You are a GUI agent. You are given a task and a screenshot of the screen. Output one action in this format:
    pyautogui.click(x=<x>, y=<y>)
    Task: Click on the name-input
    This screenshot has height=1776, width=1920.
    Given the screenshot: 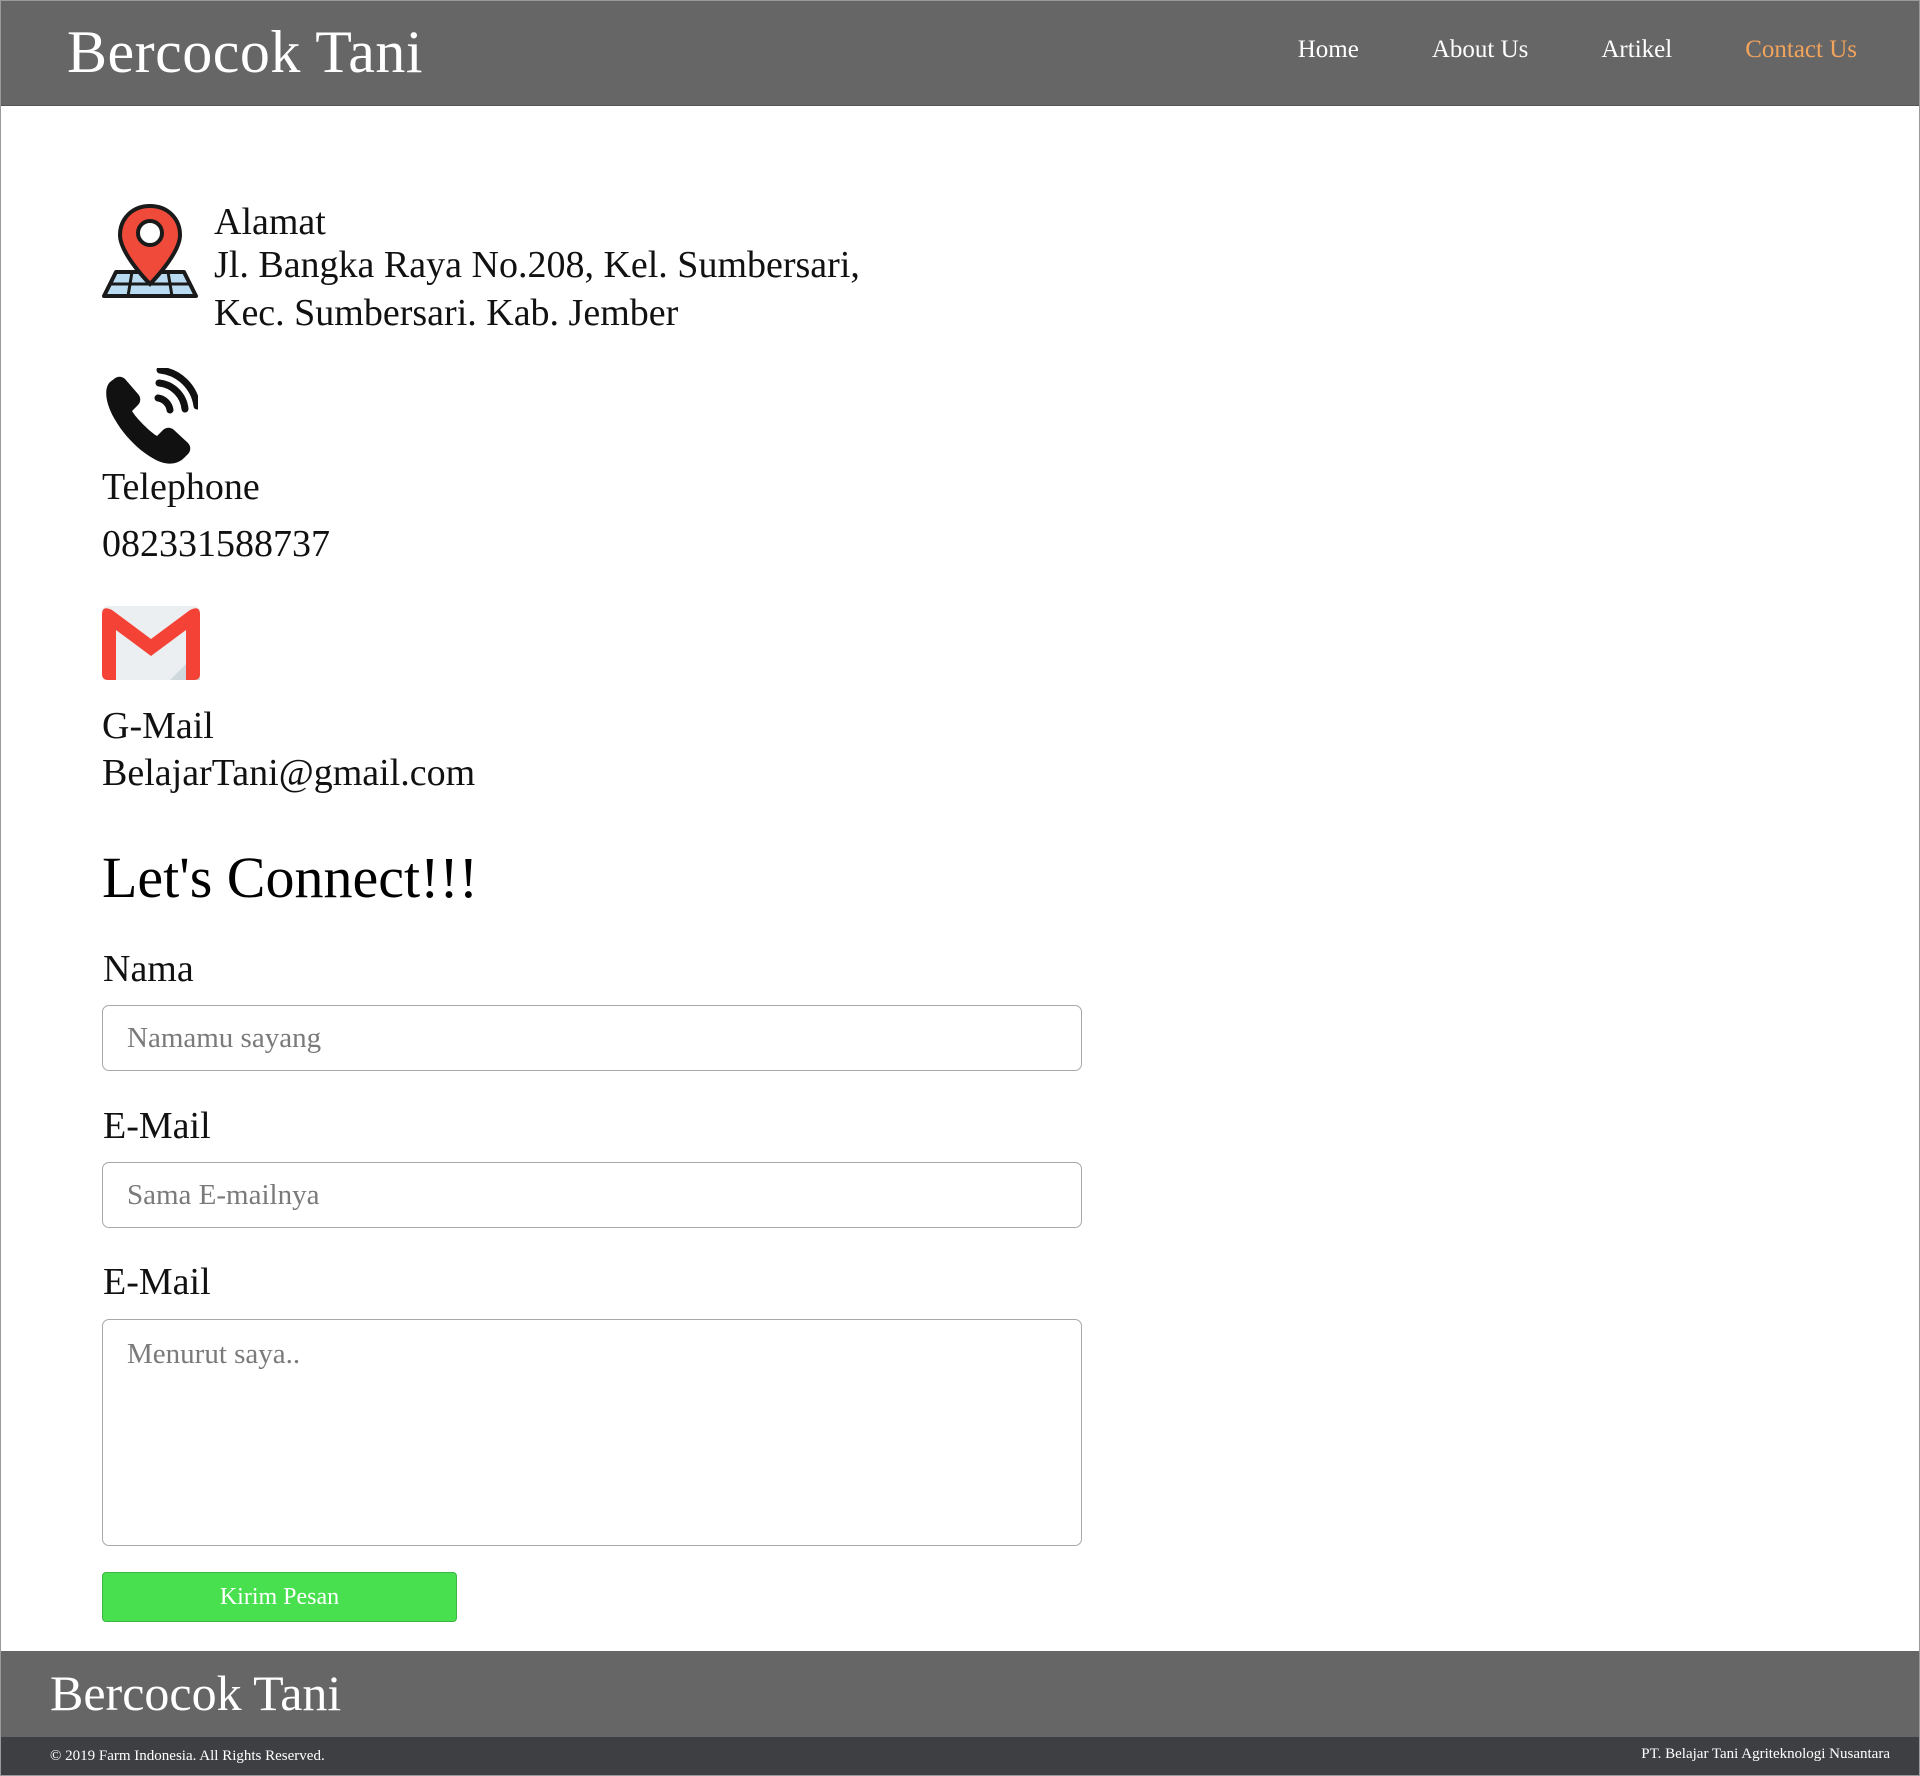 What is the action you would take?
    pyautogui.click(x=592, y=1038)
    